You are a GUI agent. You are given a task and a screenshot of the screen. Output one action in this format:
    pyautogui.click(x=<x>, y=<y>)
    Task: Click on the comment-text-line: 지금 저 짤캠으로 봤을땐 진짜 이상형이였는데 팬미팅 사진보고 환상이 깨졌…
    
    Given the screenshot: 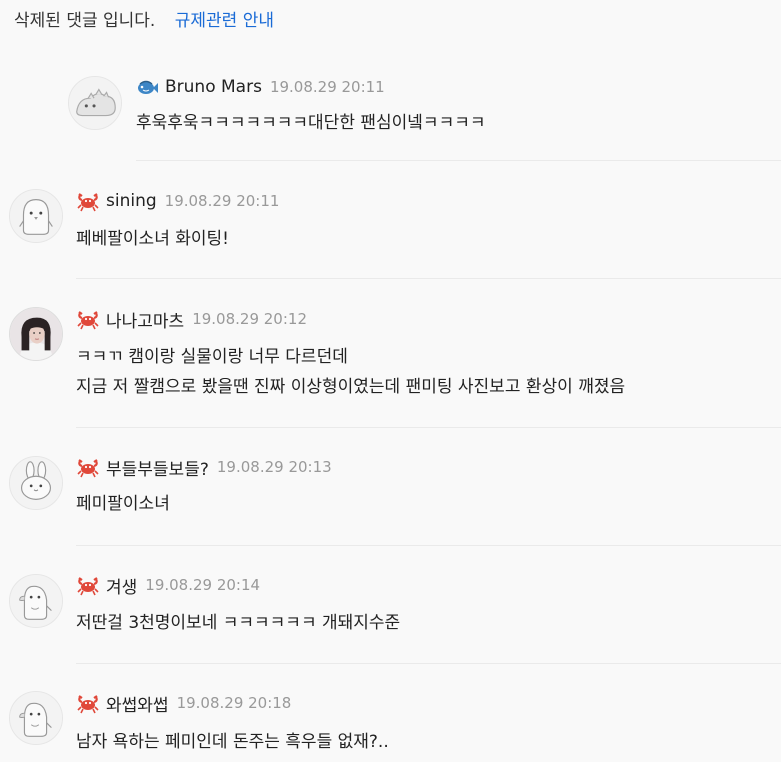 What is the action you would take?
    pyautogui.click(x=351, y=387)
    